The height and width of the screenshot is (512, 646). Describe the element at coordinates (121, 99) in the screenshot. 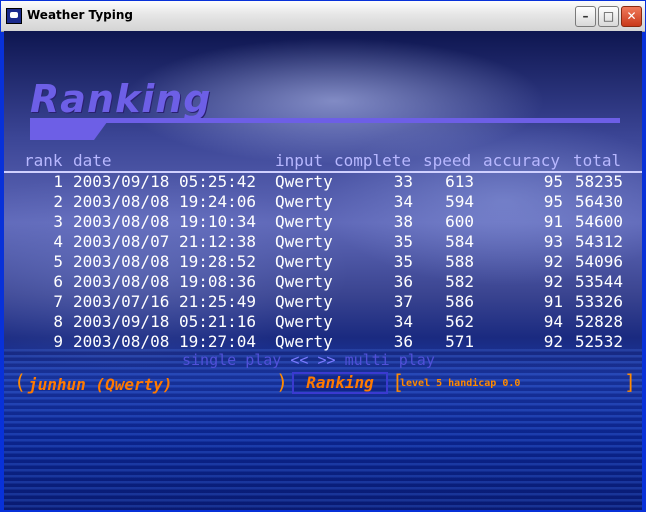

I see `page-title: Ranking` at that location.